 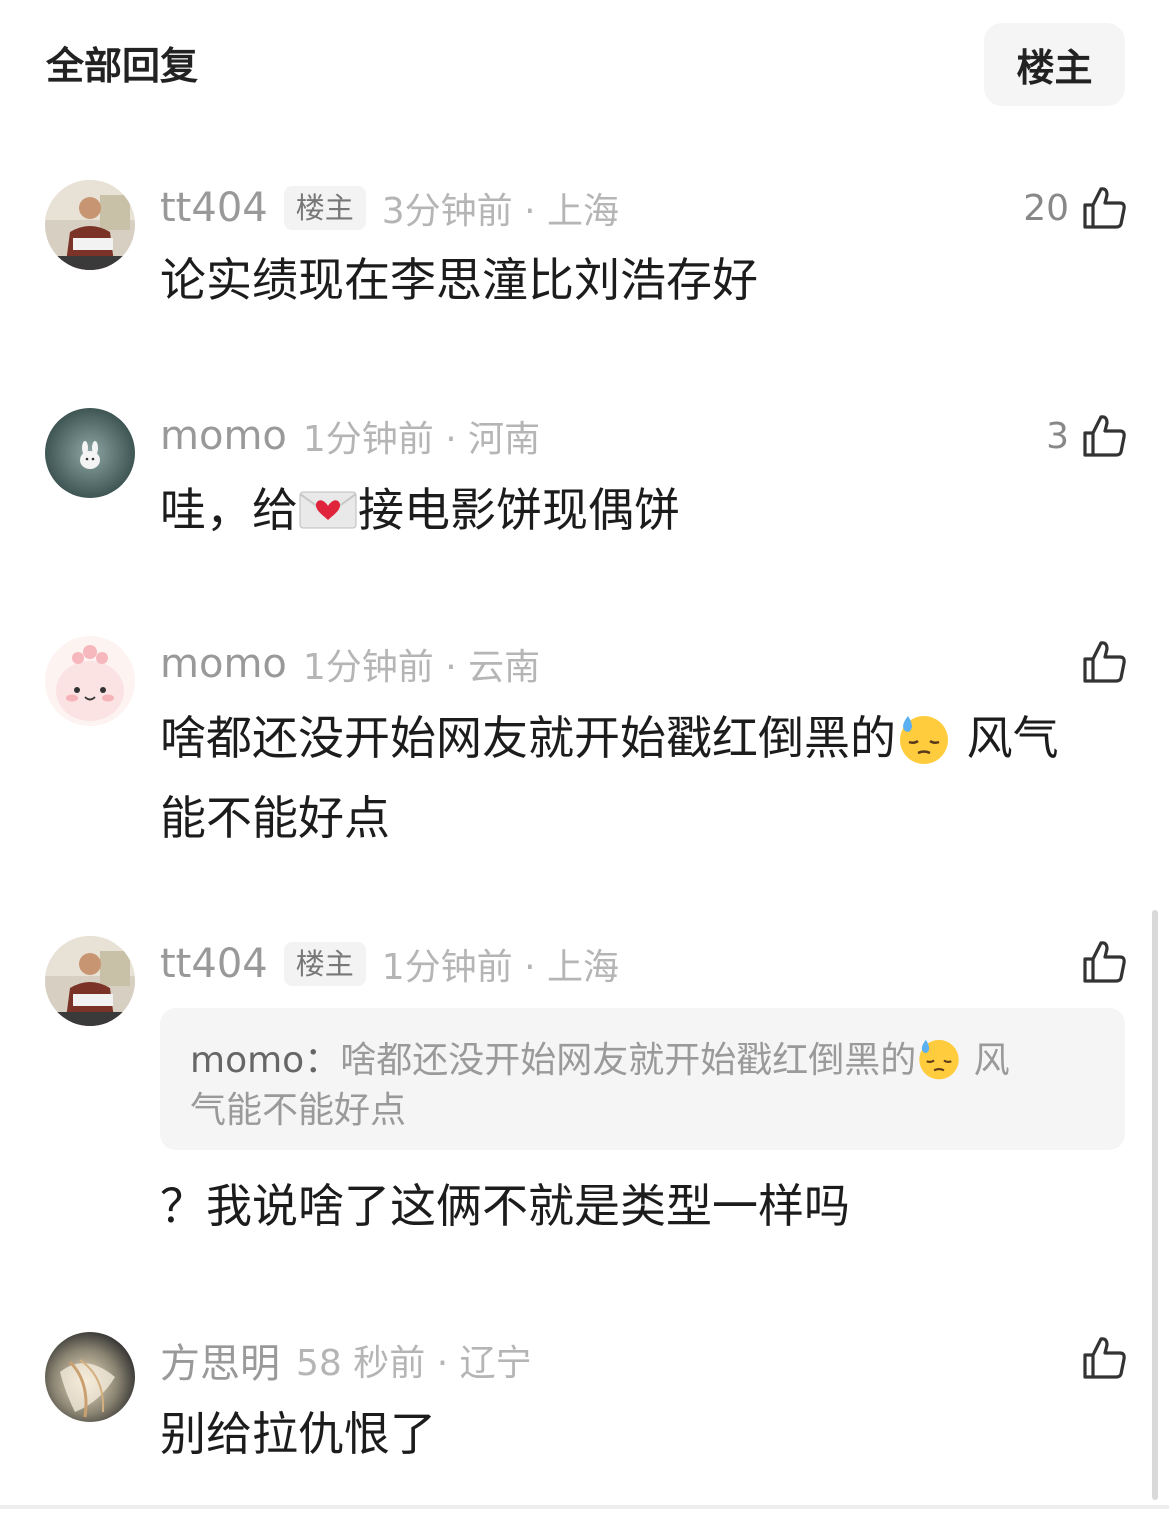 I want to click on comment-text: 啥都还没开始网友就开始戳红倒黑的 风气 能不能好点, so click(x=645, y=778).